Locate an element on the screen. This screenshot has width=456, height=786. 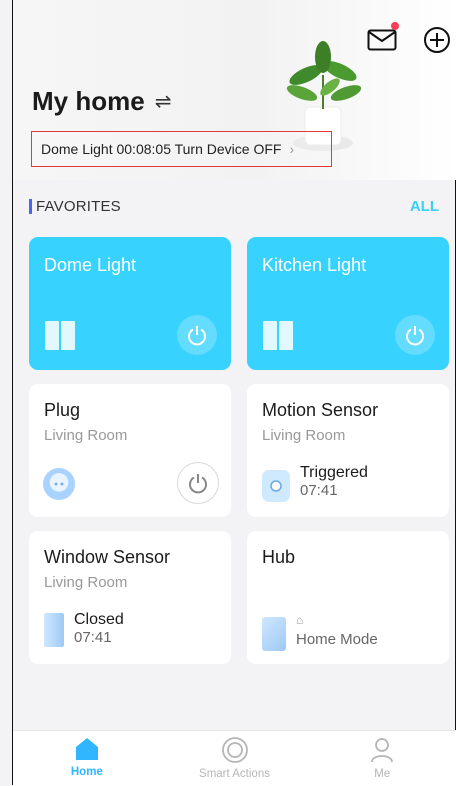
device-card-kitchen-light: Kitchen Light is located at coordinates (348, 303).